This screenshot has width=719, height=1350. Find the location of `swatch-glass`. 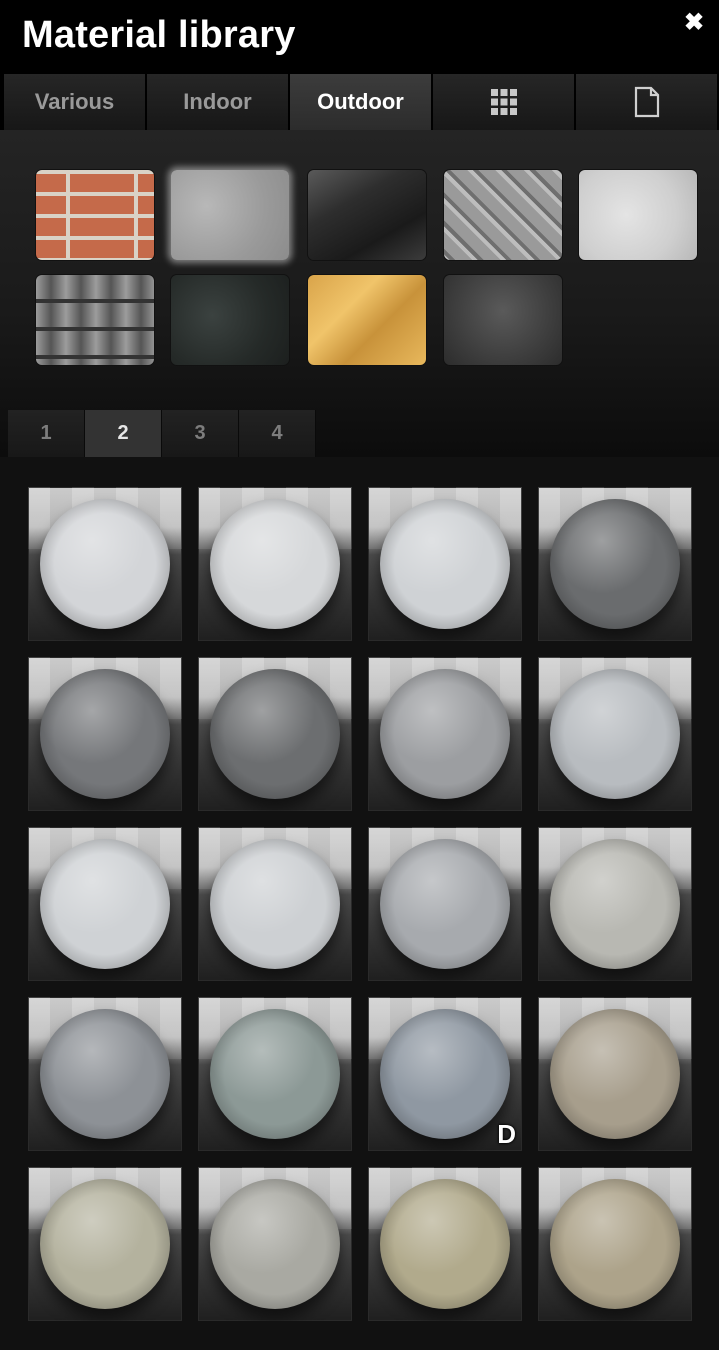

swatch-glass is located at coordinates (367, 215).